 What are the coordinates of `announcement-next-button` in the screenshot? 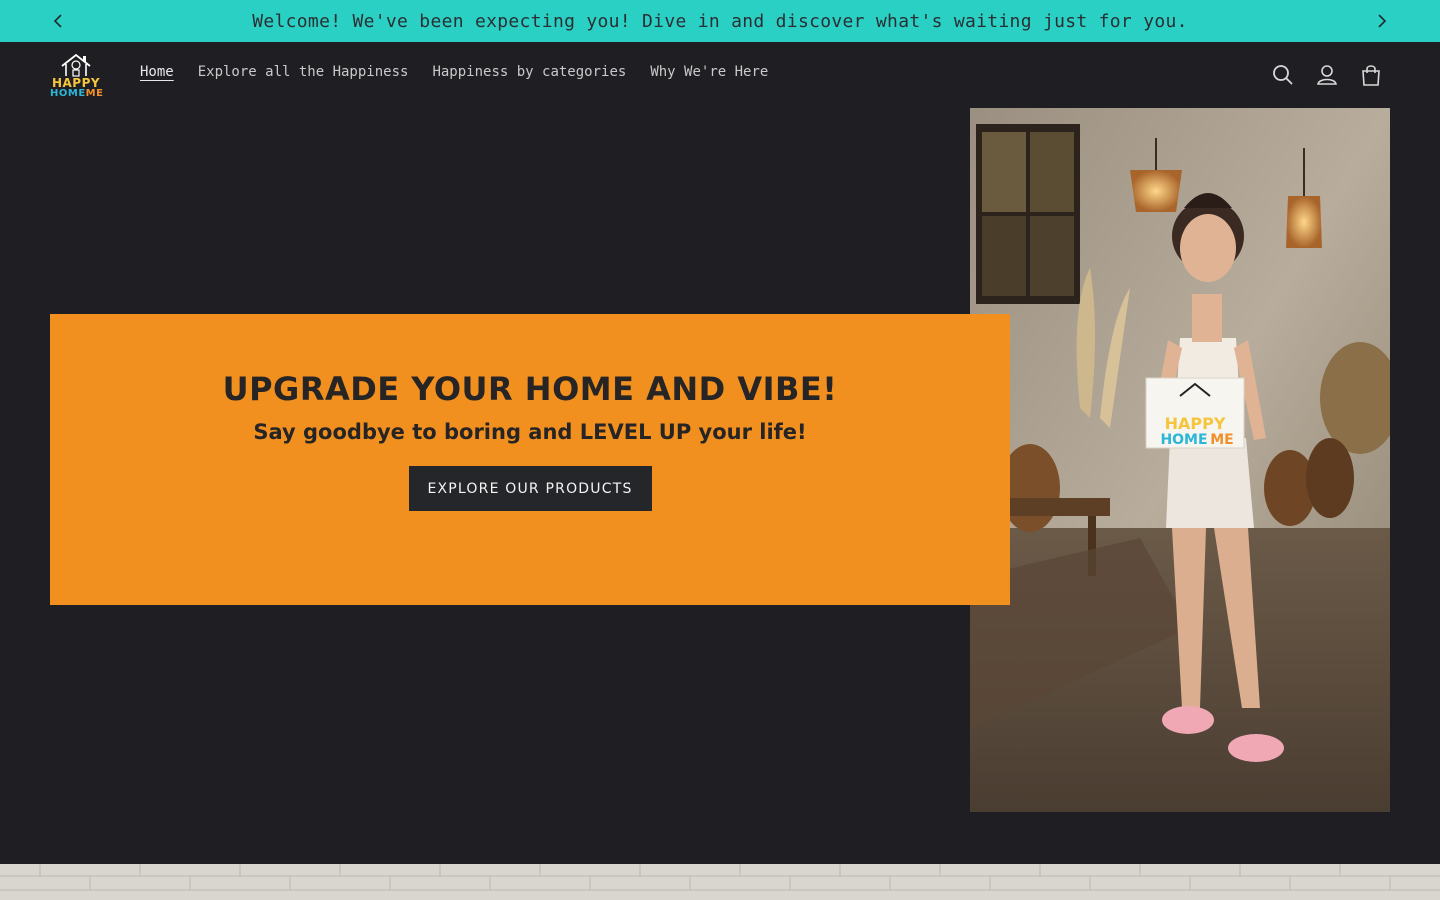 It's located at (1382, 21).